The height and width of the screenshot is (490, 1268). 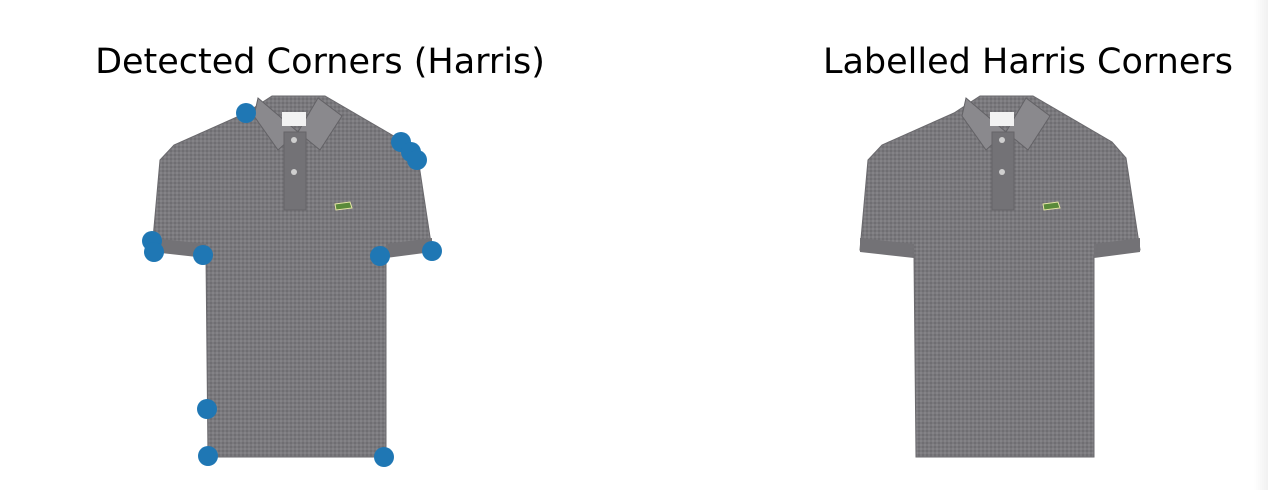 What do you see at coordinates (1261, 245) in the screenshot?
I see `window-edge` at bounding box center [1261, 245].